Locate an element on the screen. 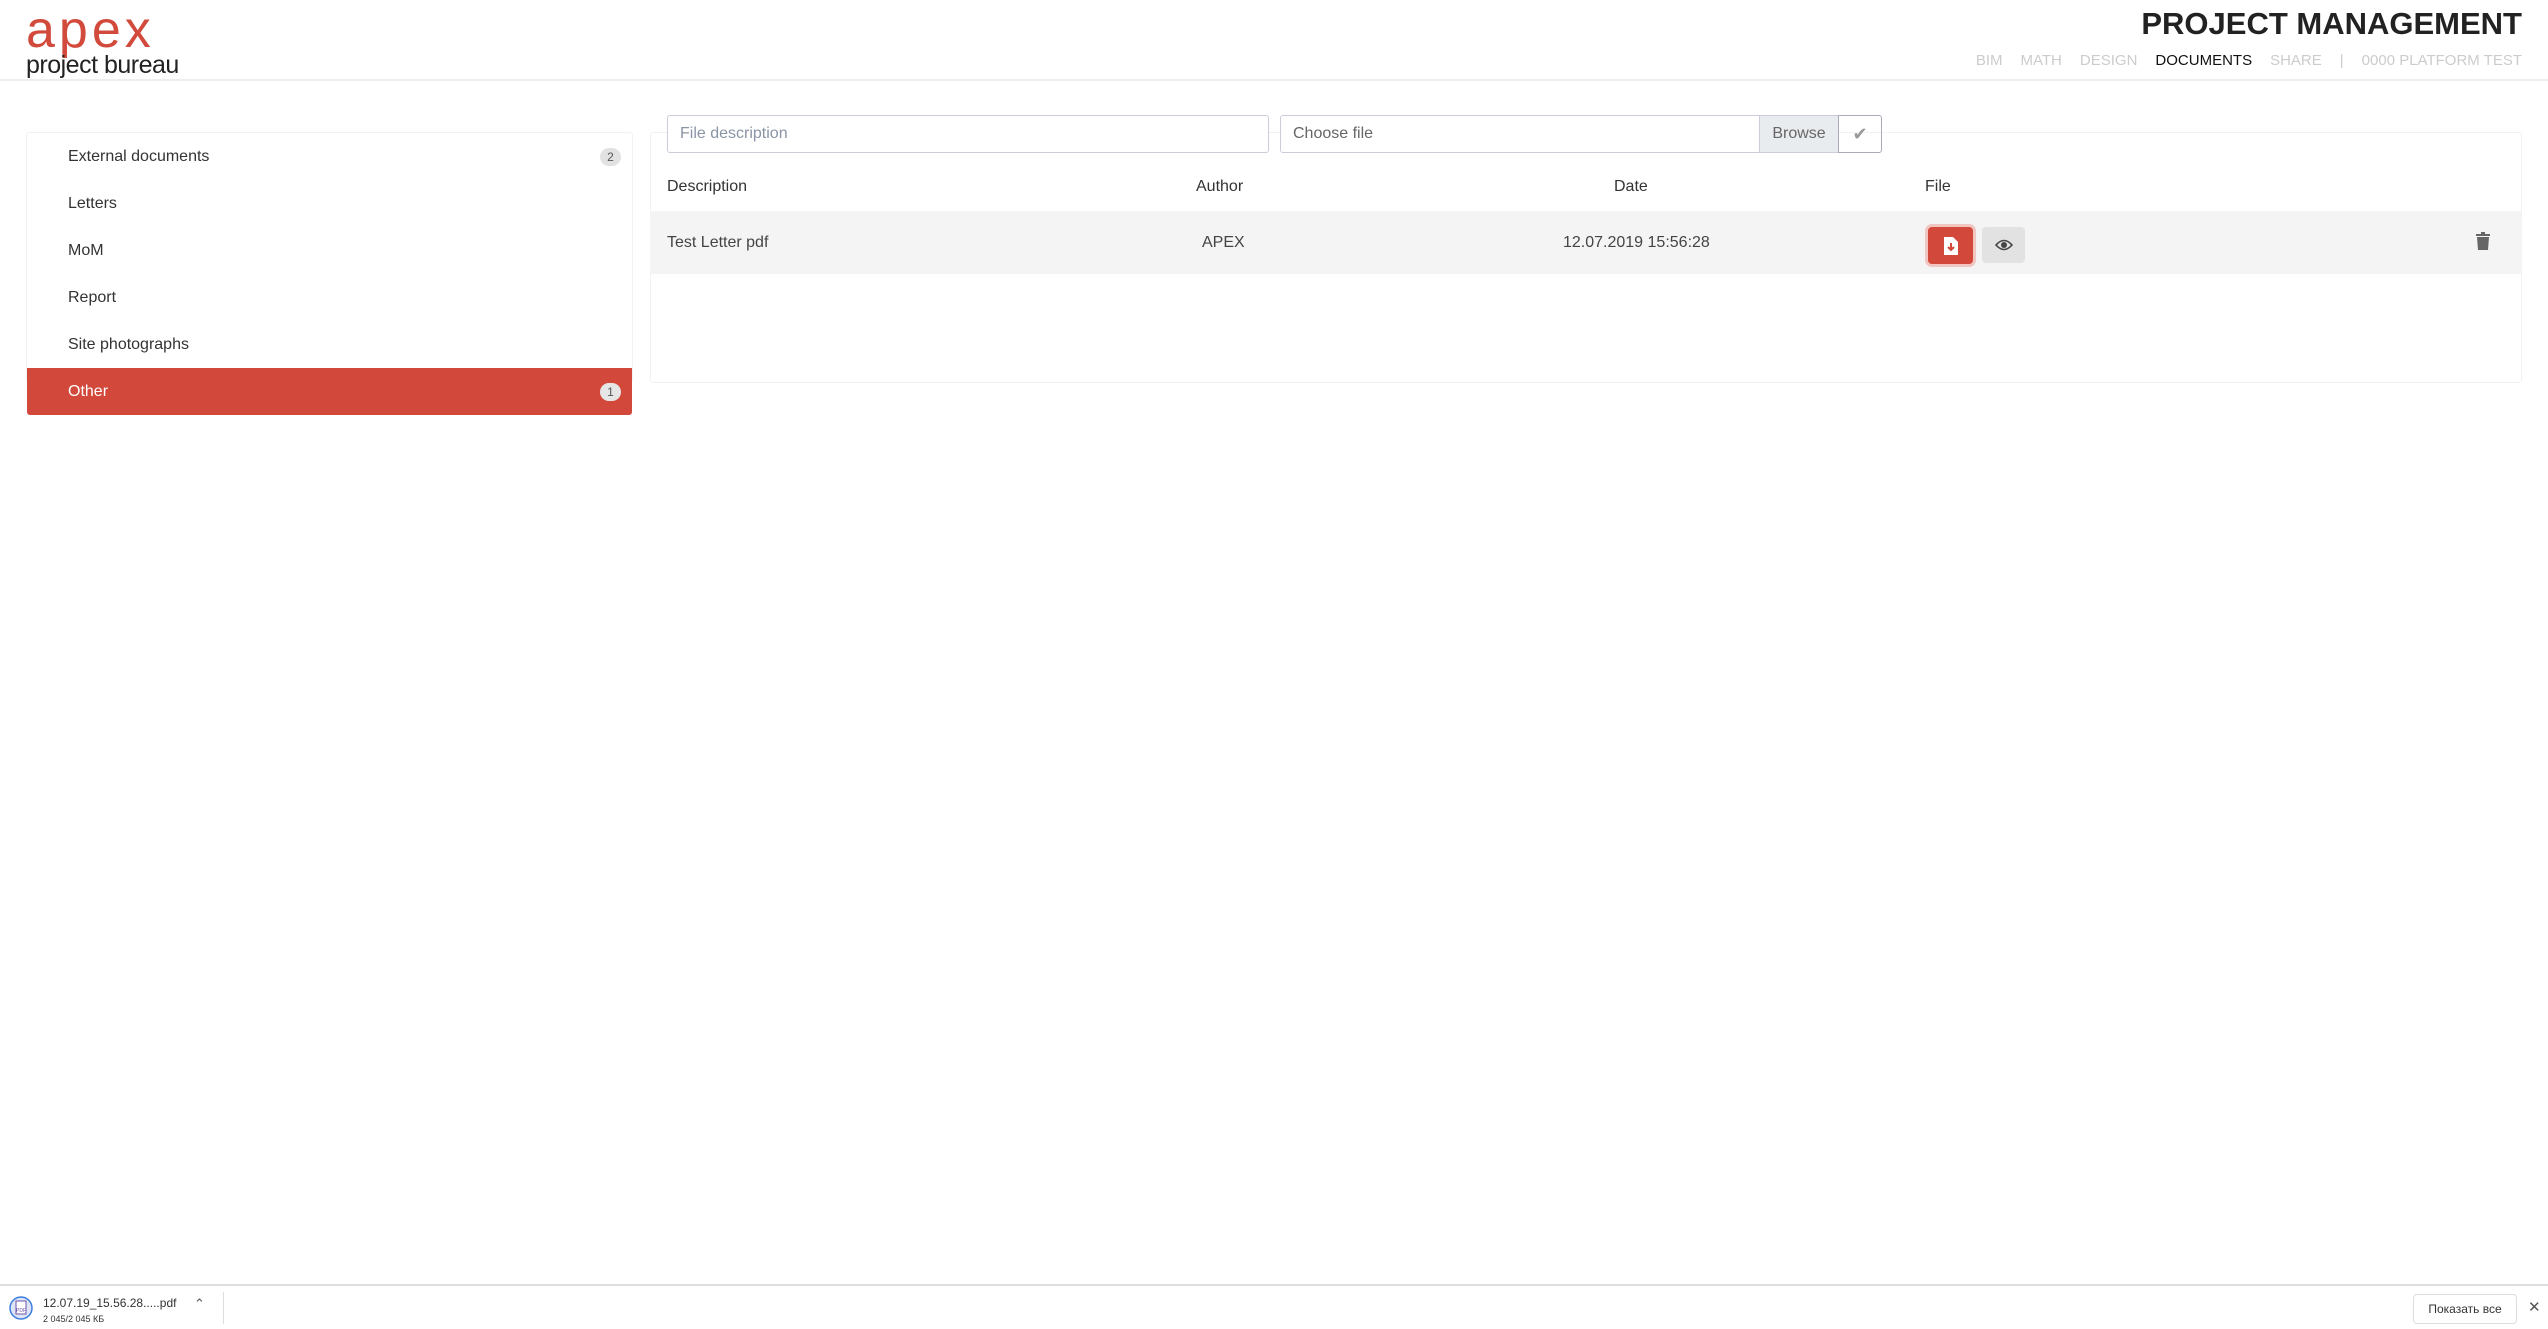 This screenshot has width=2548, height=1329. nav-bim: BIM is located at coordinates (1989, 60).